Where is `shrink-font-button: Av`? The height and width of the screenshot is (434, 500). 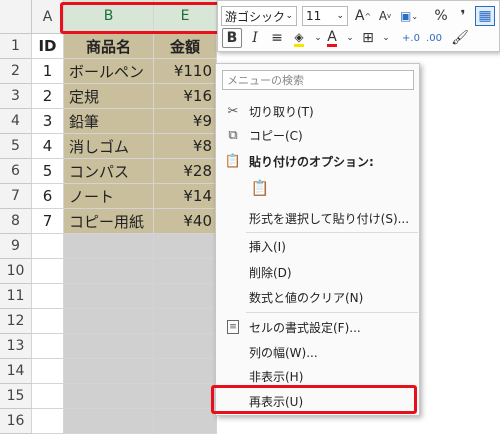 shrink-font-button: Av is located at coordinates (385, 16).